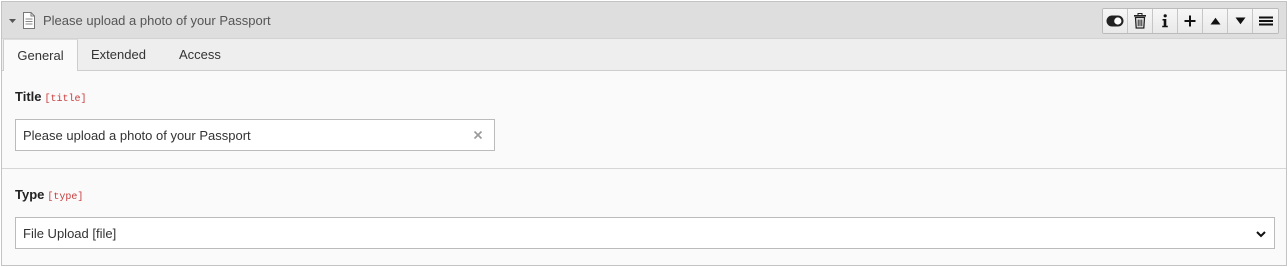  What do you see at coordinates (29, 20) in the screenshot?
I see `document-icon` at bounding box center [29, 20].